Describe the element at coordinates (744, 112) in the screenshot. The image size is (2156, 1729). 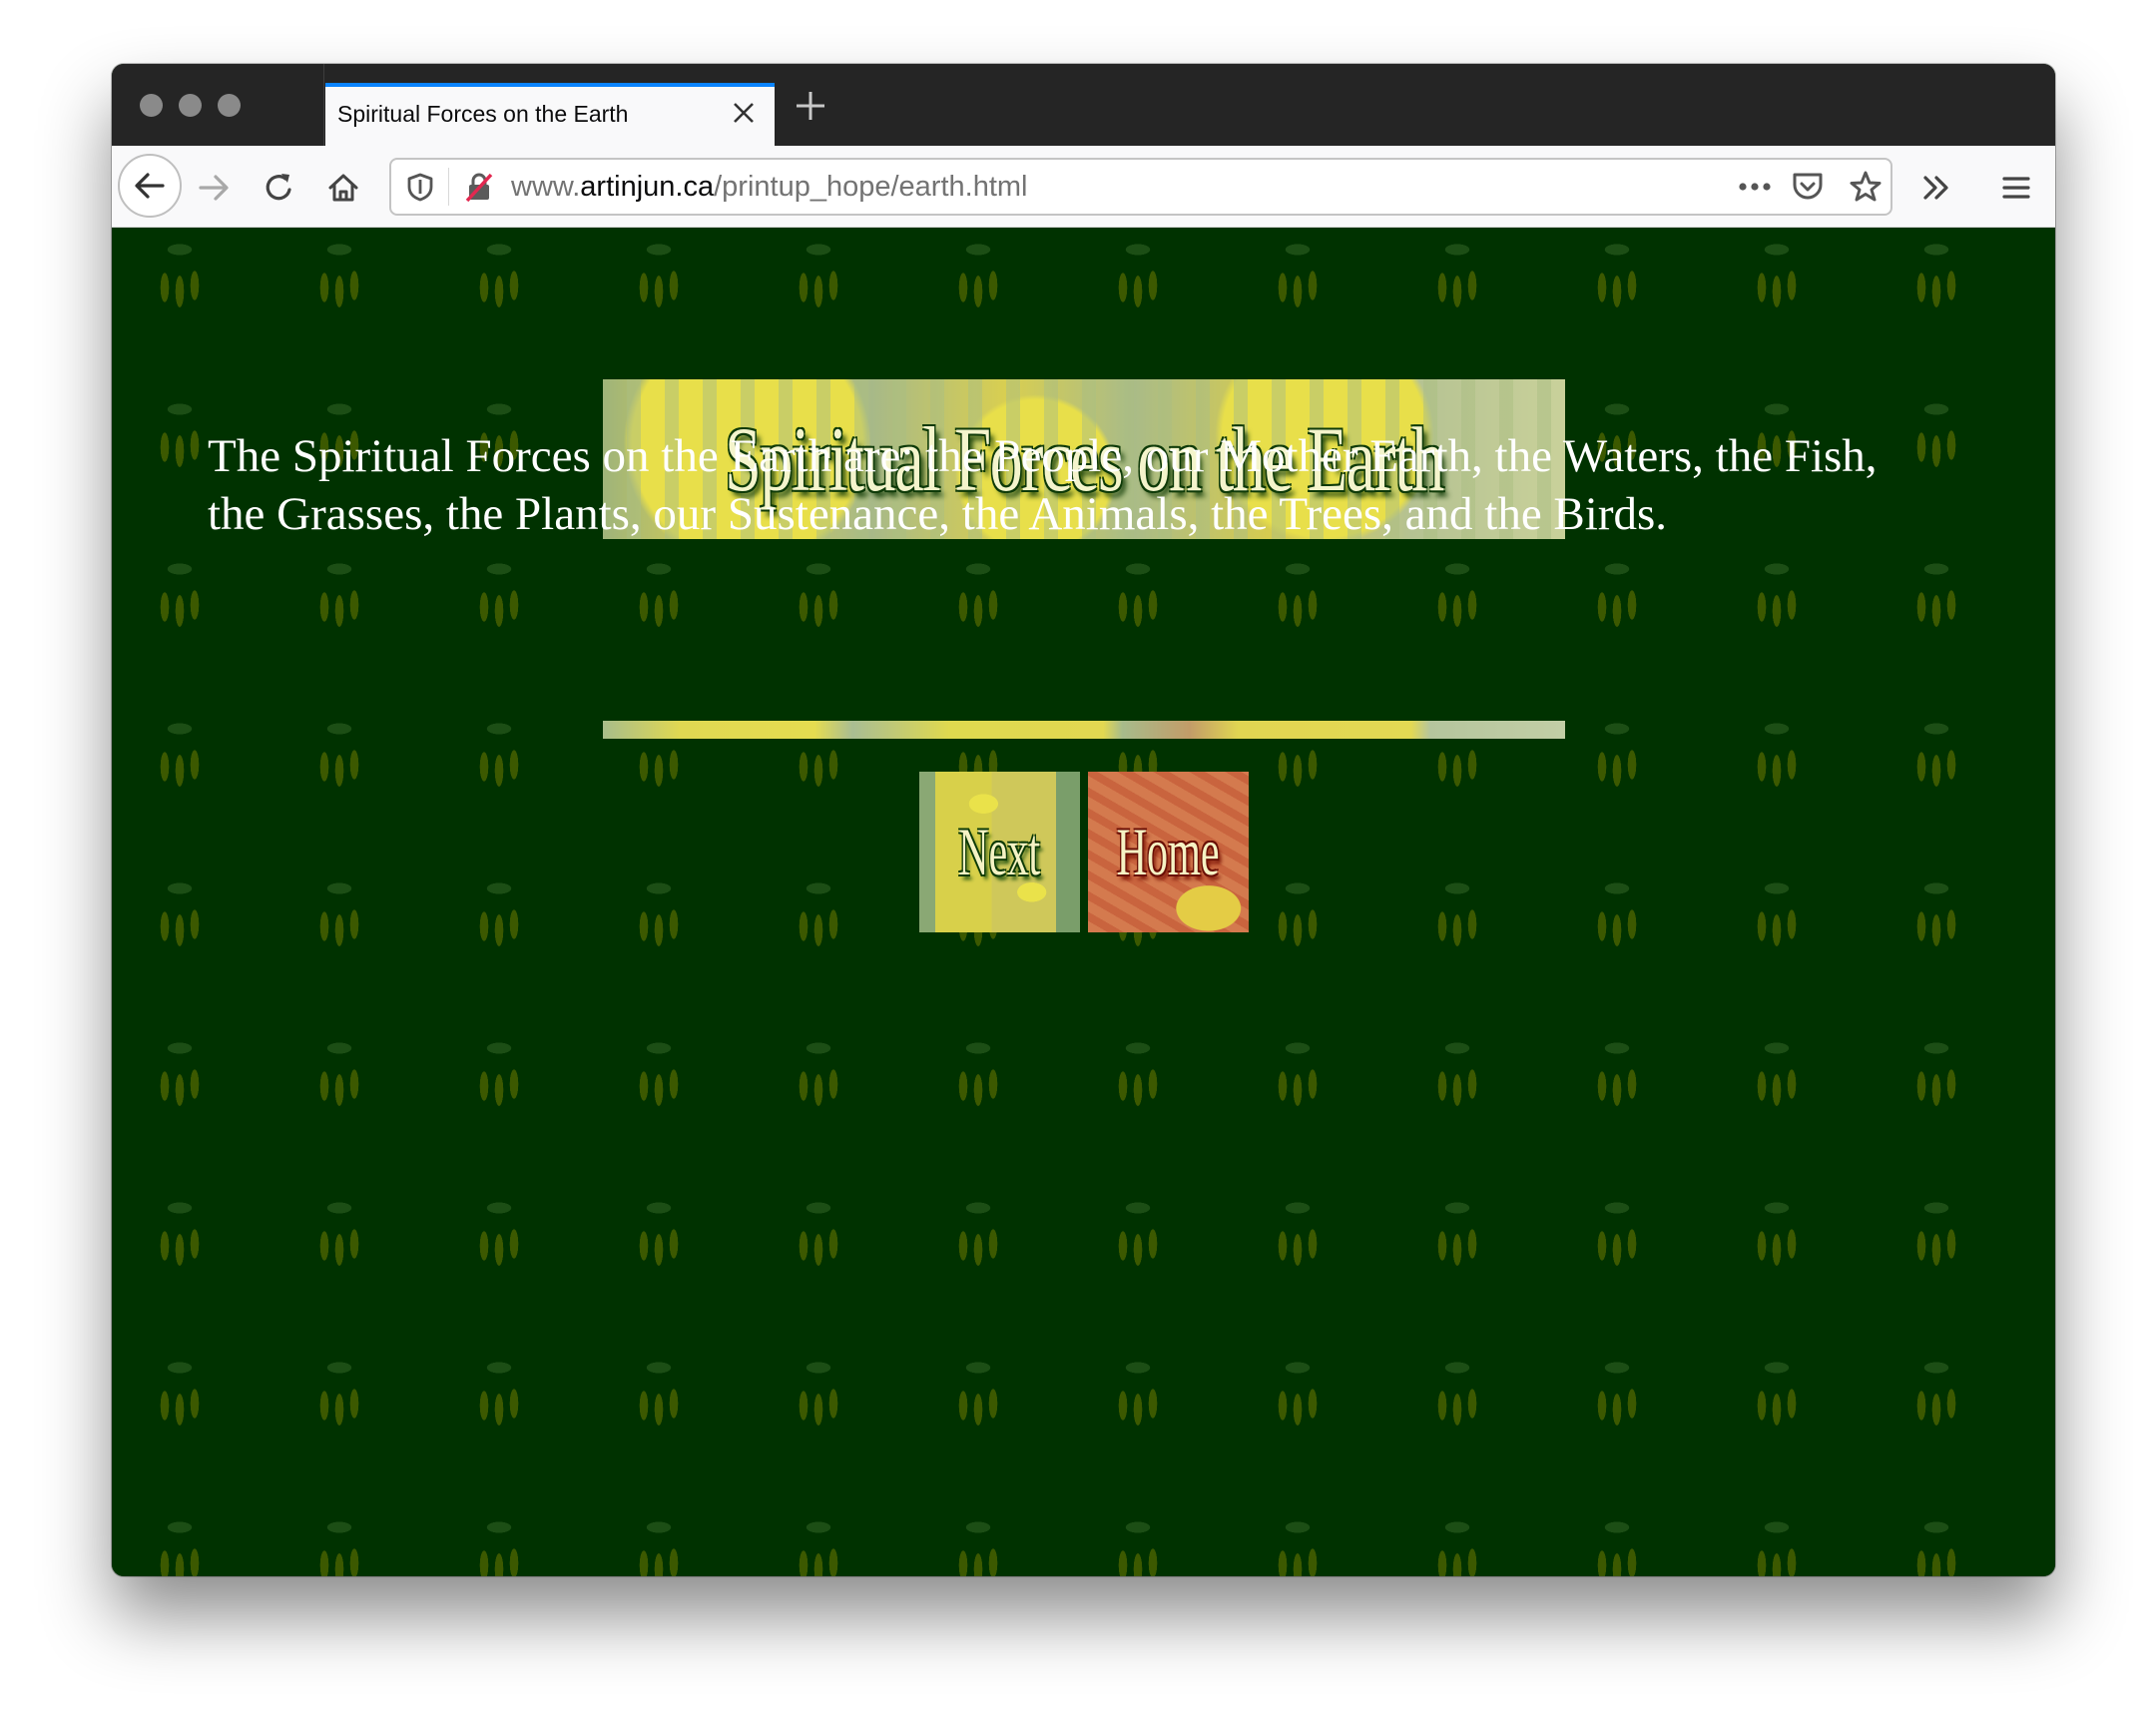
I see `close-icon` at that location.